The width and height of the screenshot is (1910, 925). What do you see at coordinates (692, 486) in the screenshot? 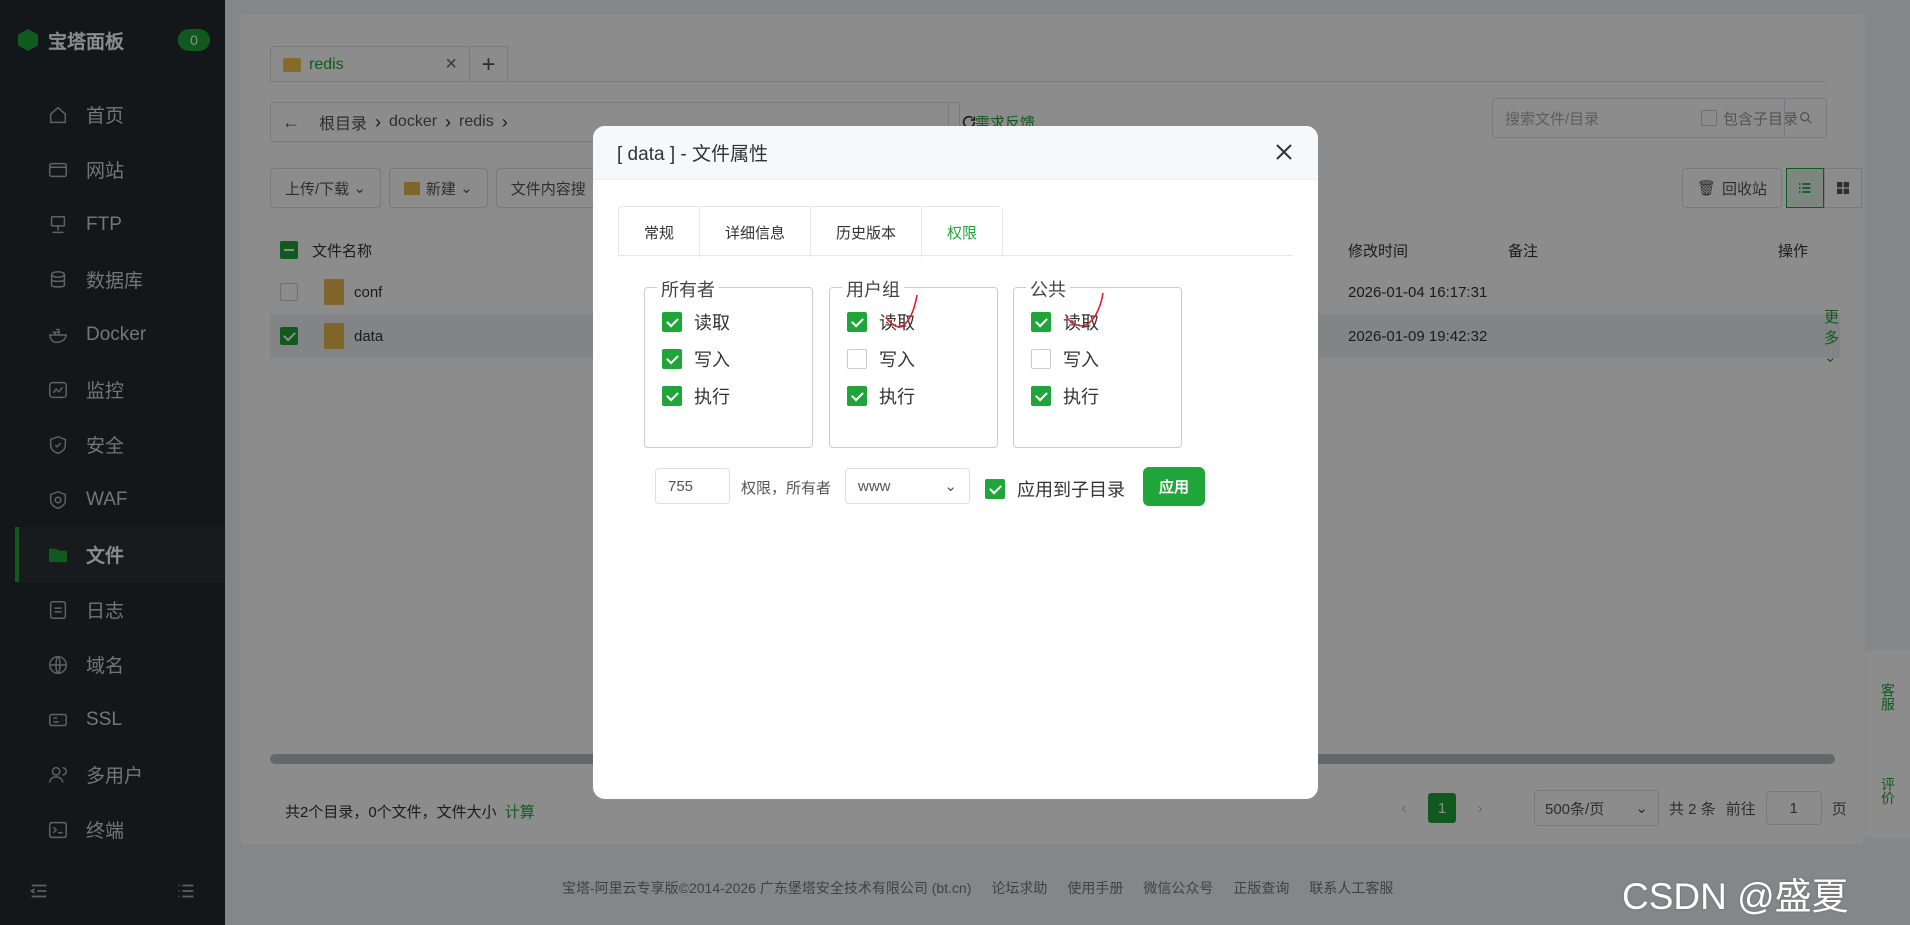
I see `permission-octal-input: 755` at bounding box center [692, 486].